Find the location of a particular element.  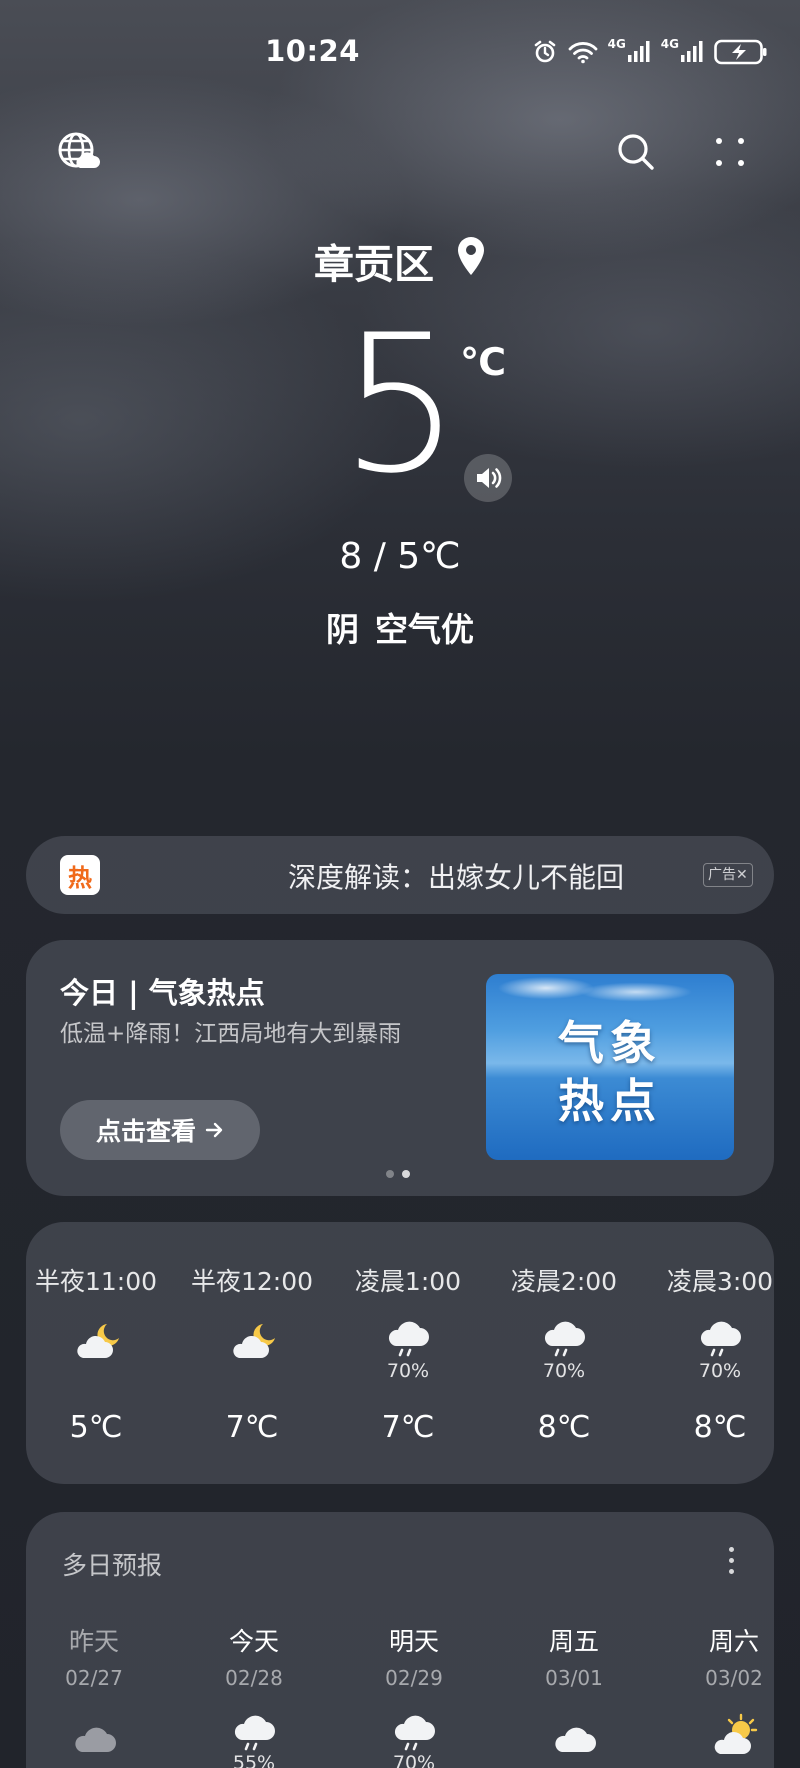

air-quality: 空气优 is located at coordinates (424, 629).